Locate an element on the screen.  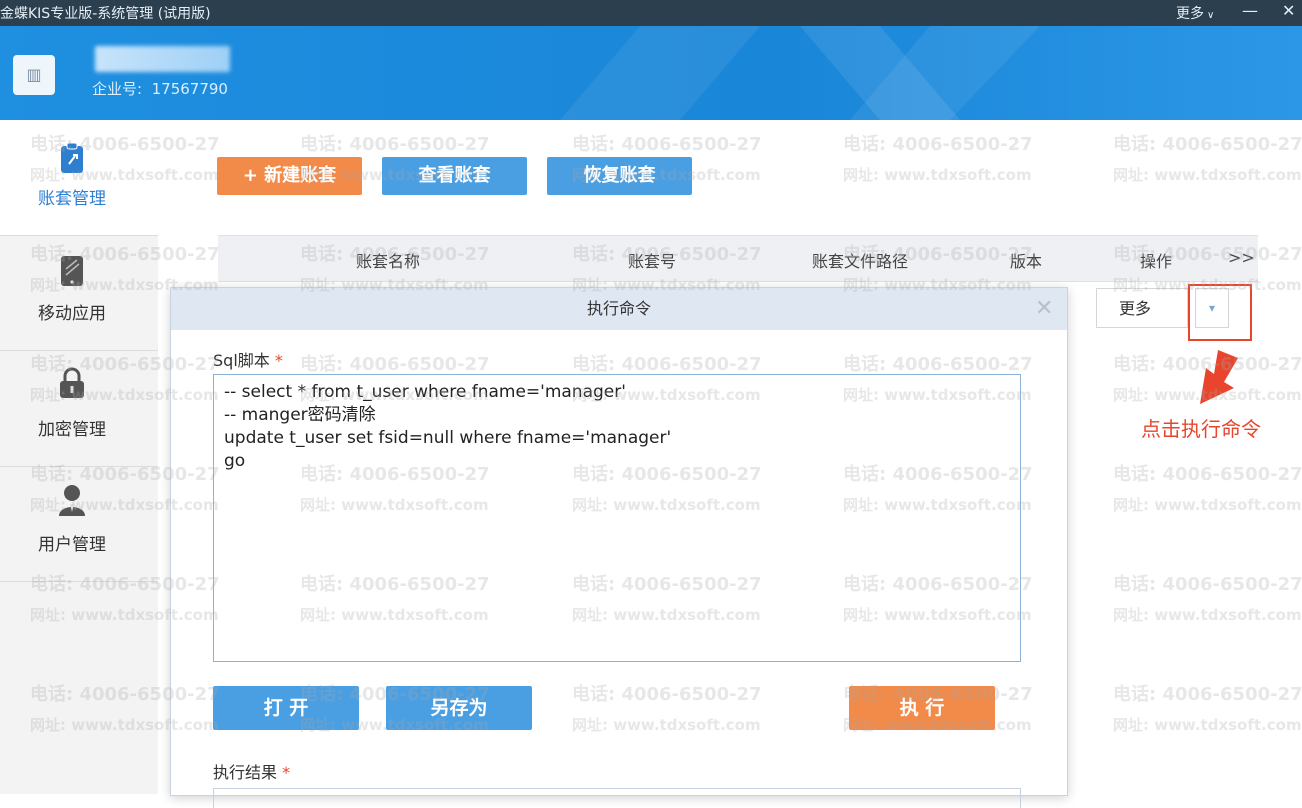
sql-line: -- manger密码清除 is located at coordinates (300, 415).